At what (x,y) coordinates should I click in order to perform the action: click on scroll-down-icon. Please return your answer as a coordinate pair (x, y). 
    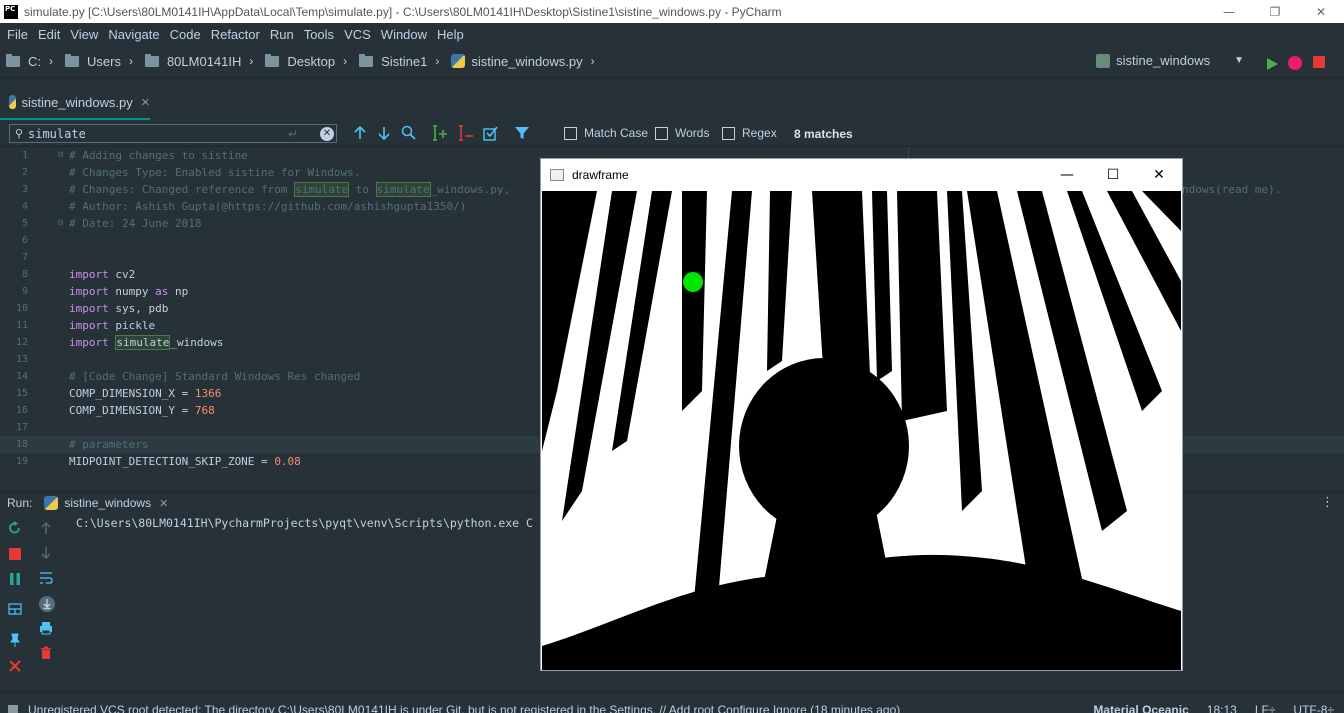
    Looking at the image, I should click on (46, 553).